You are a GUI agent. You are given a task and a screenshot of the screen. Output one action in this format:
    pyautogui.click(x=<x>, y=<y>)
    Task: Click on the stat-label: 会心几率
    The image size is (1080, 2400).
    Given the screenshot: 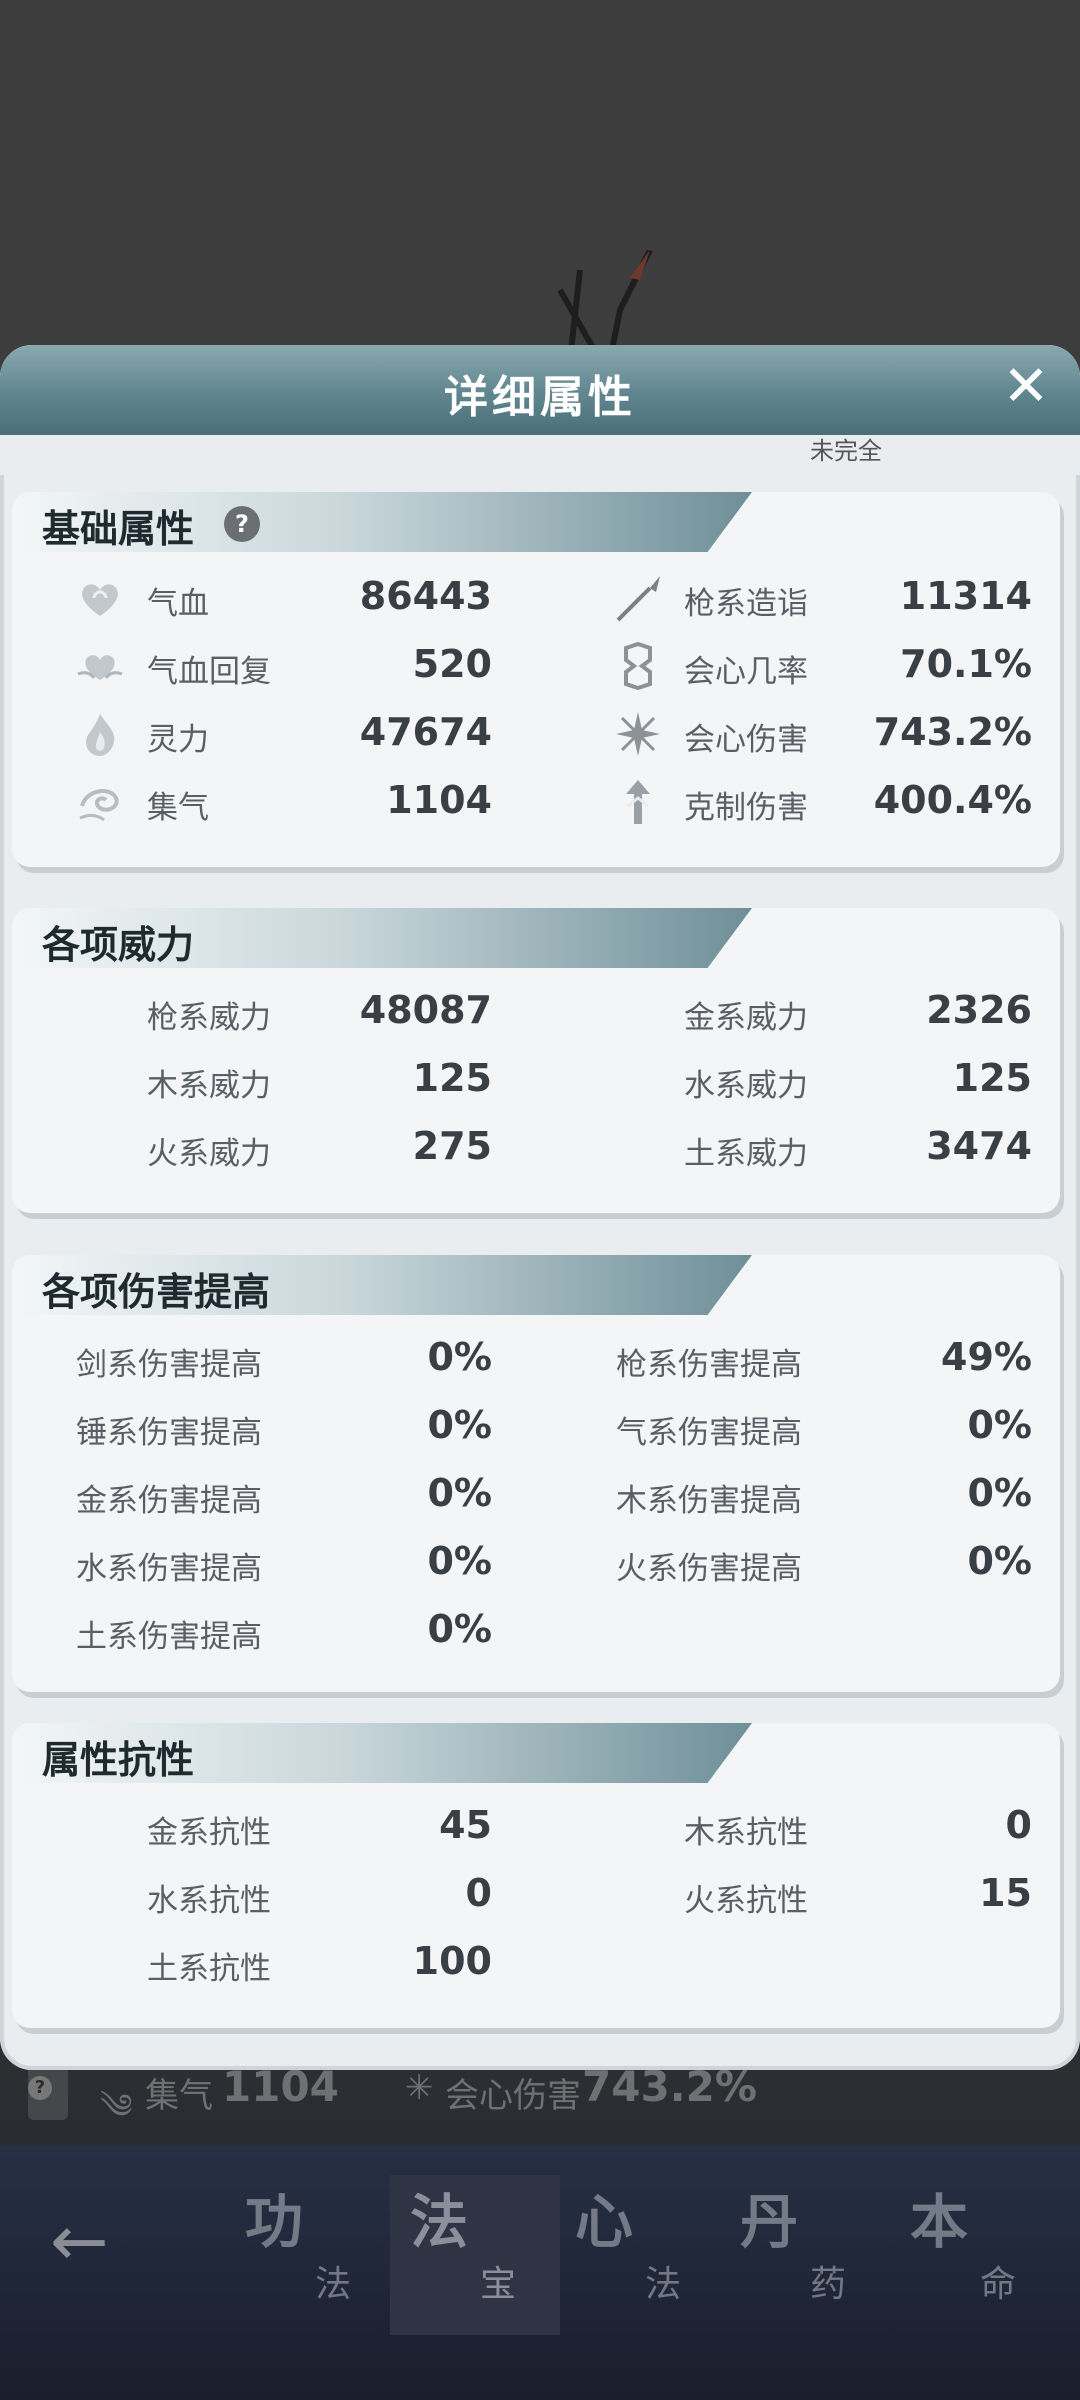 What is the action you would take?
    pyautogui.click(x=746, y=672)
    